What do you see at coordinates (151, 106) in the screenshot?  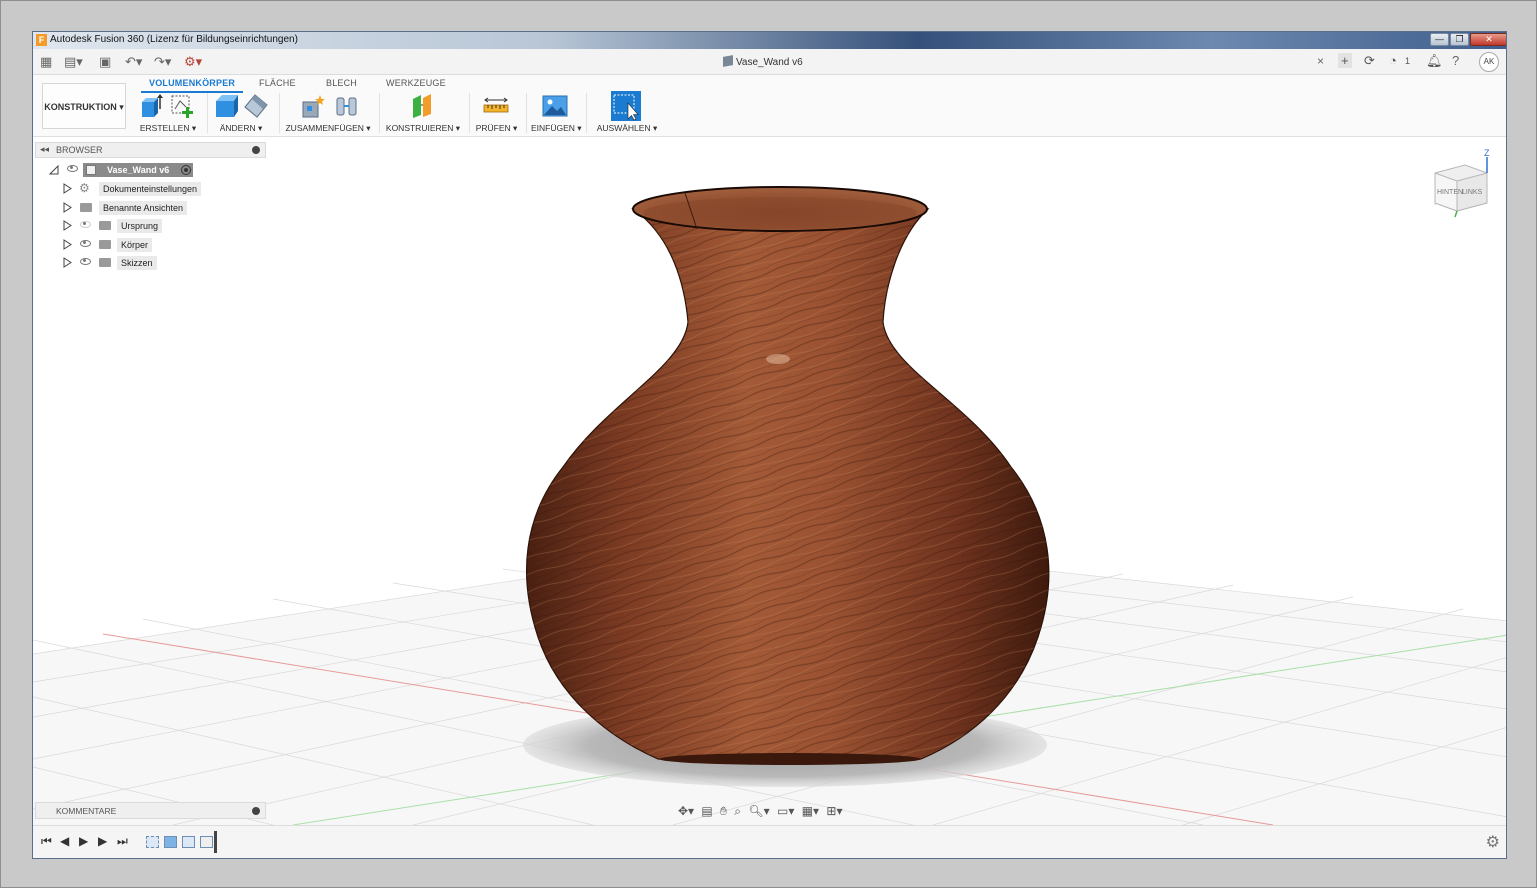 I see `extrude-icon` at bounding box center [151, 106].